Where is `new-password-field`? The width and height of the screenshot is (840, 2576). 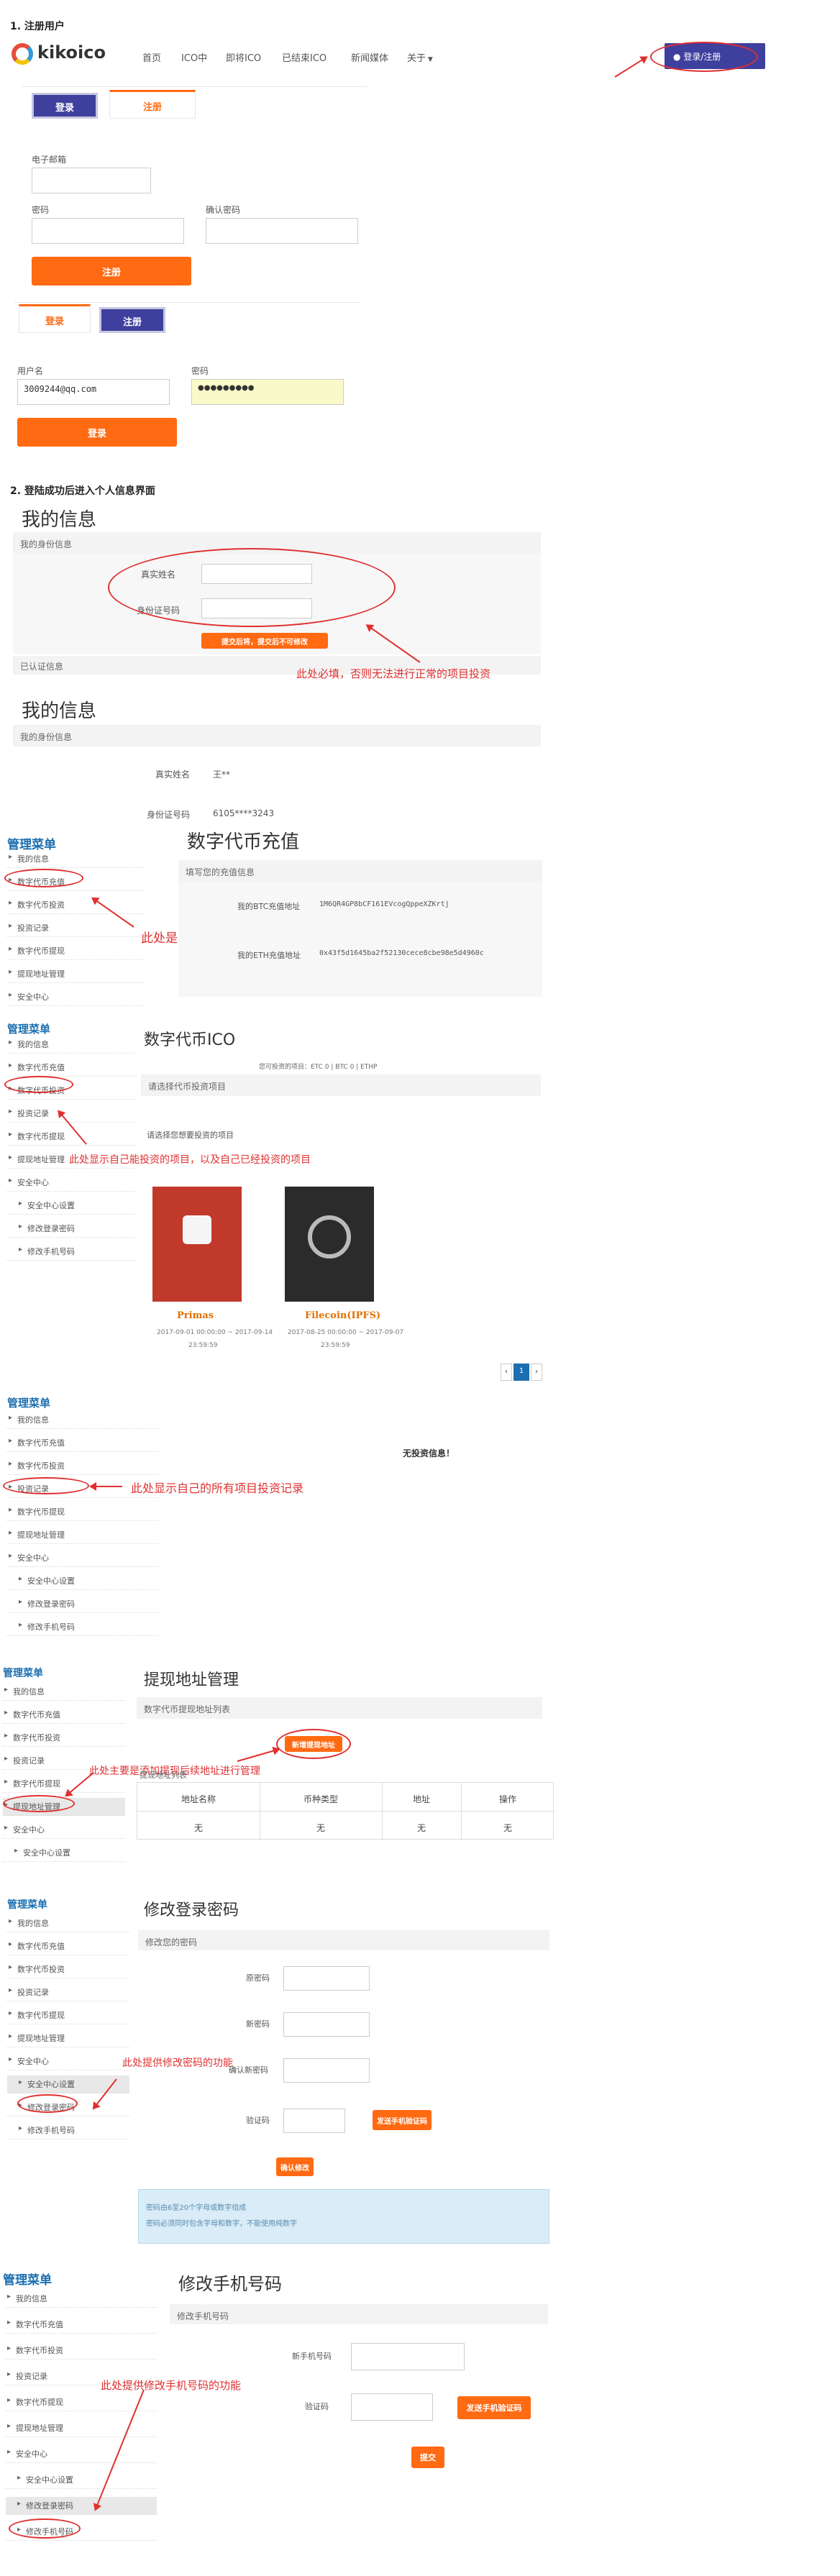 new-password-field is located at coordinates (326, 2025).